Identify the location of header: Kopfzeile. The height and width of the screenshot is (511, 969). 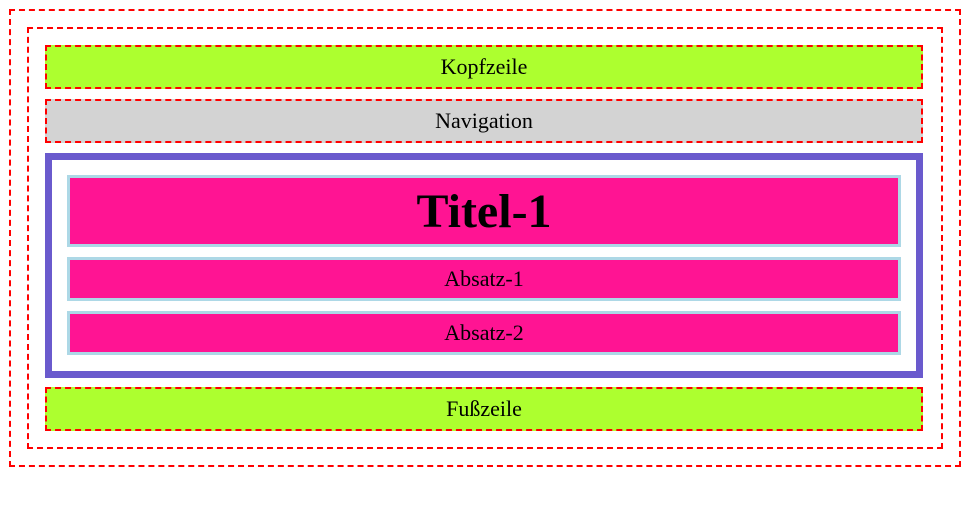
(484, 67).